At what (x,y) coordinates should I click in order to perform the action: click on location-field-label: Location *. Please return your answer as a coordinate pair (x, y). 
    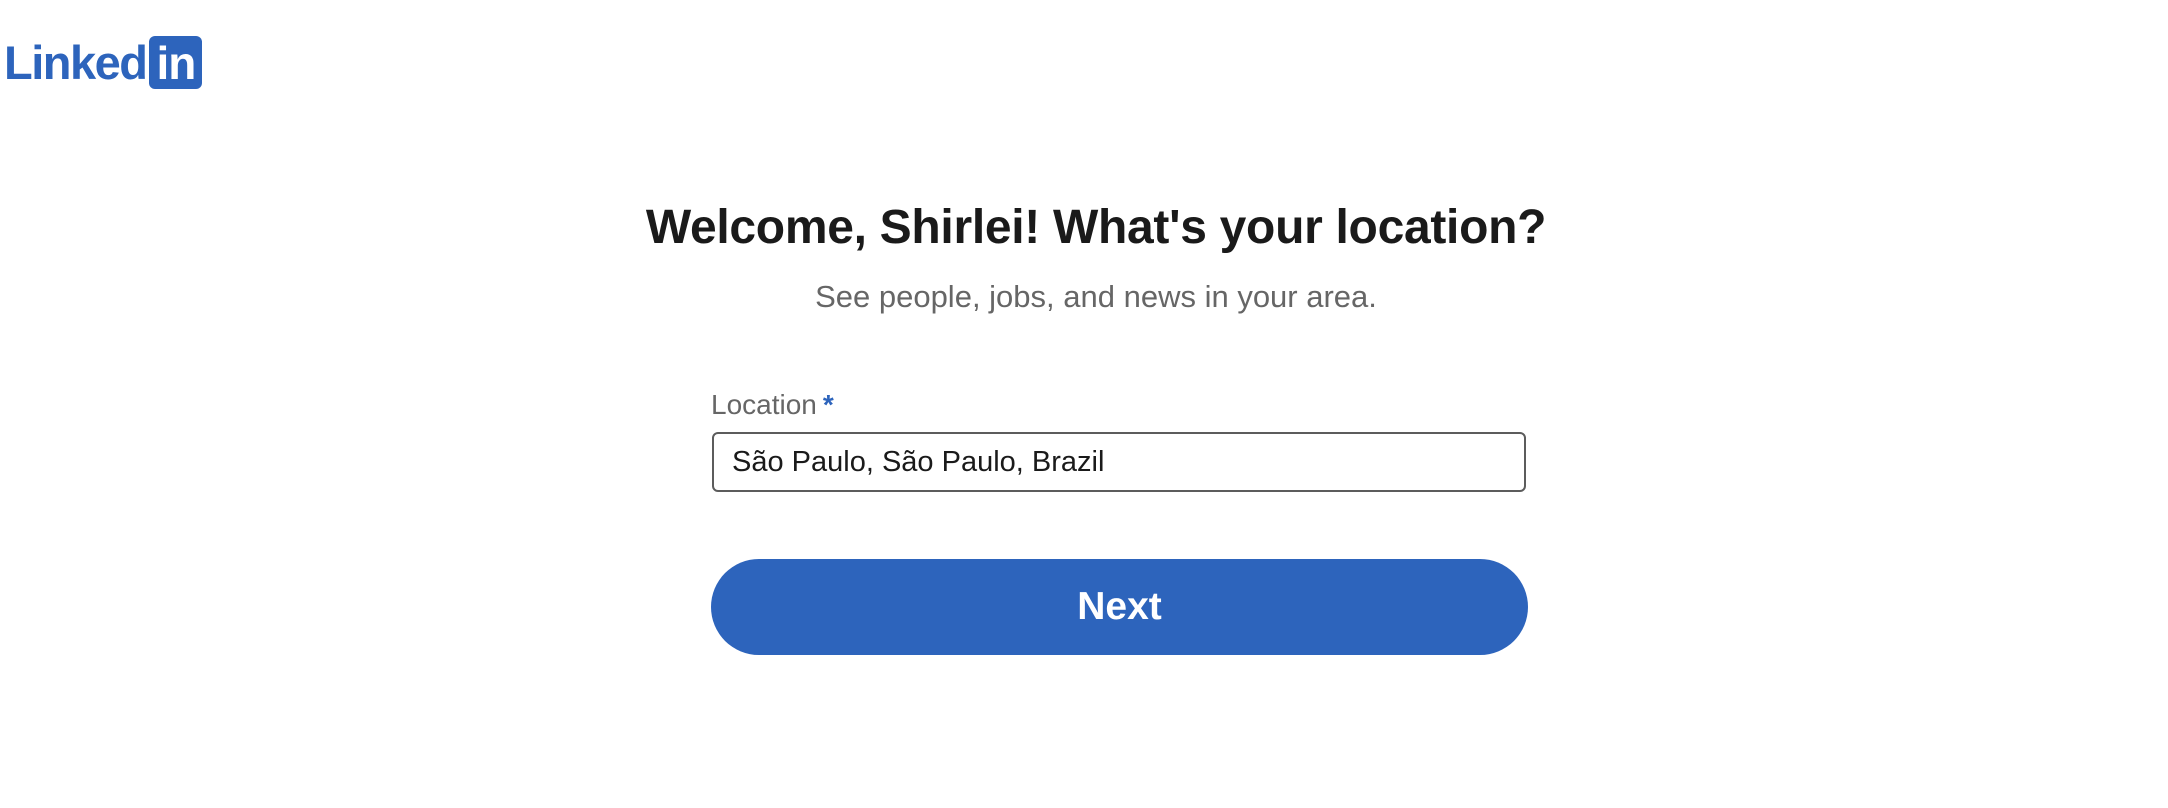
    Looking at the image, I should click on (772, 405).